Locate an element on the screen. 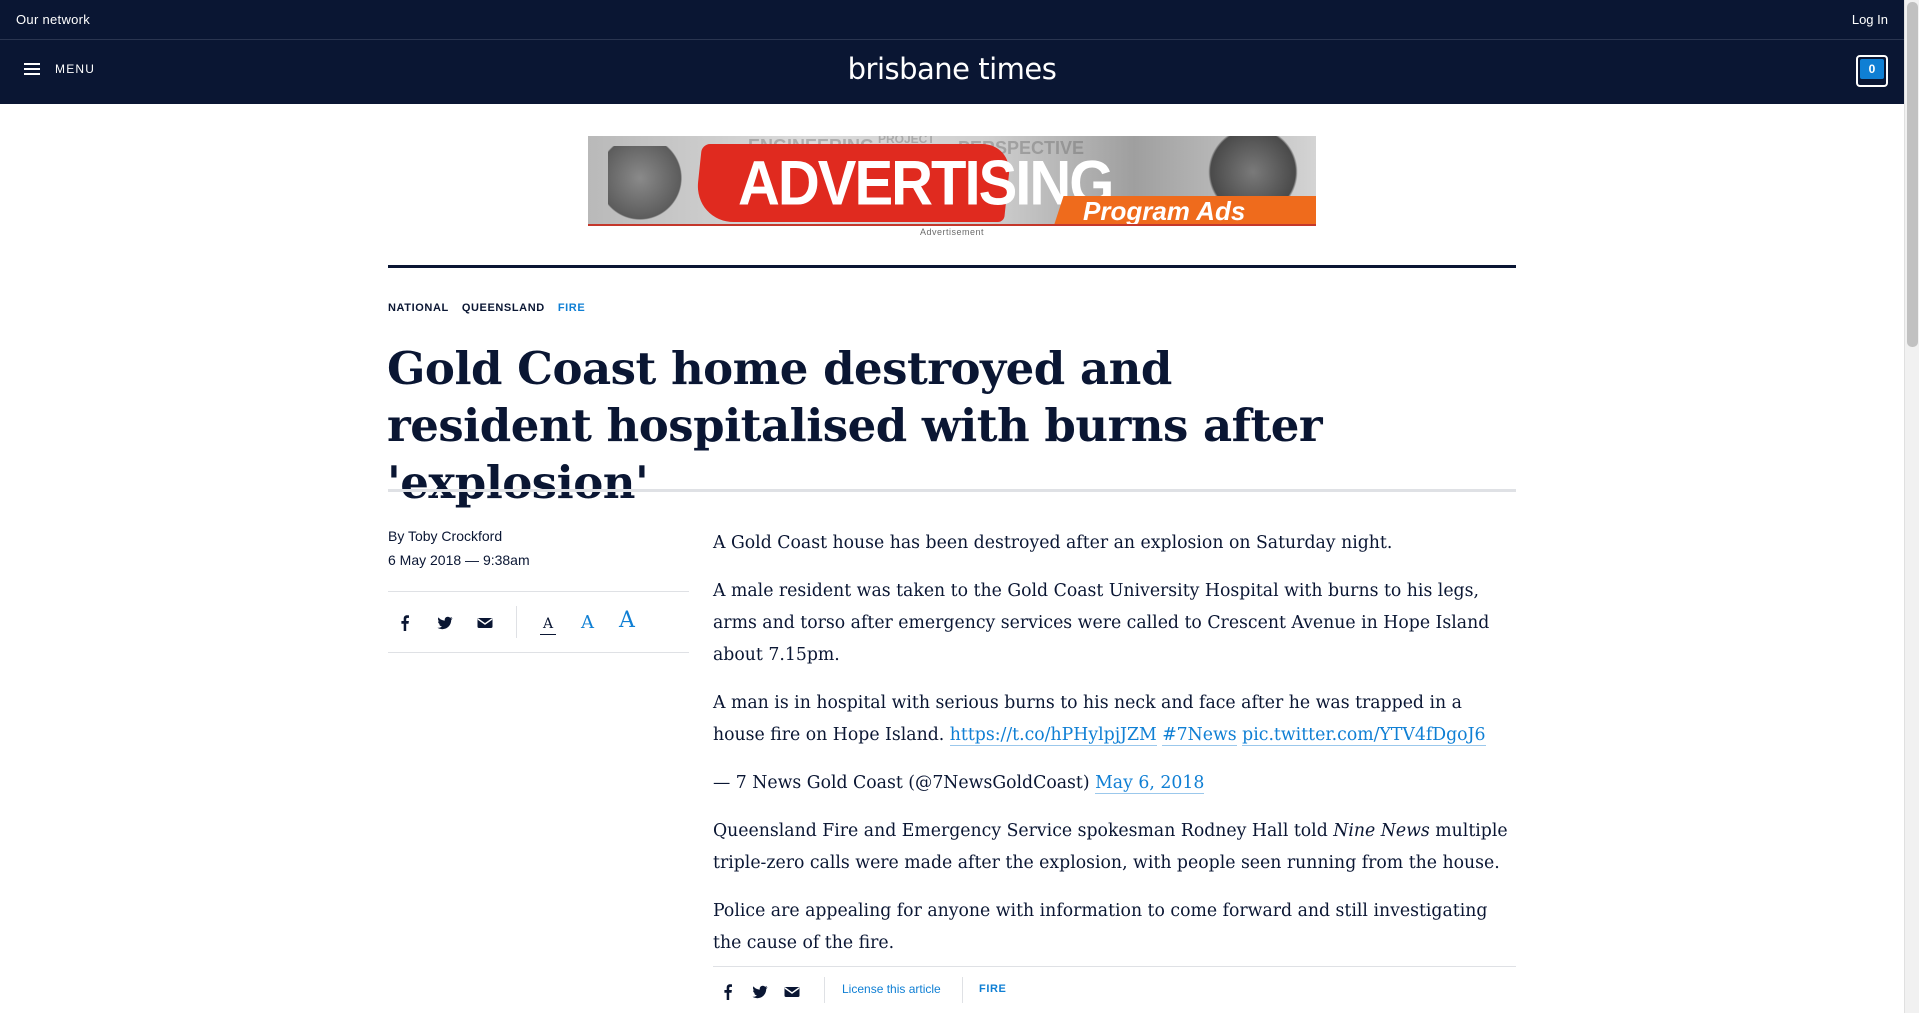  publish-date: 6 May 2018 — 9:38am is located at coordinates (459, 560).